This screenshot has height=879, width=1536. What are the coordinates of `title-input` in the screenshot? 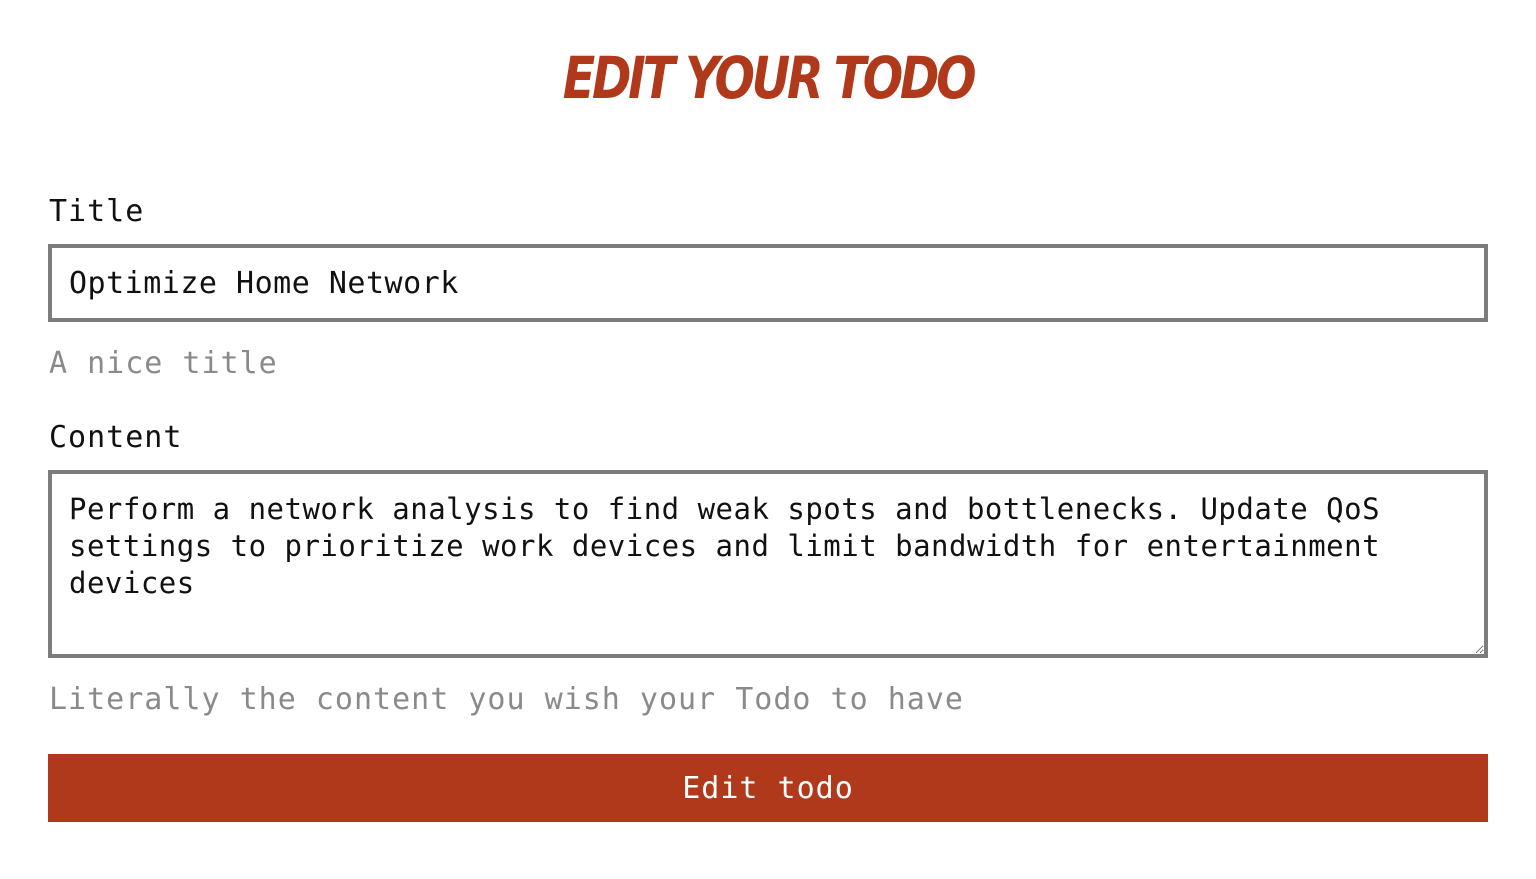 It's located at (768, 283).